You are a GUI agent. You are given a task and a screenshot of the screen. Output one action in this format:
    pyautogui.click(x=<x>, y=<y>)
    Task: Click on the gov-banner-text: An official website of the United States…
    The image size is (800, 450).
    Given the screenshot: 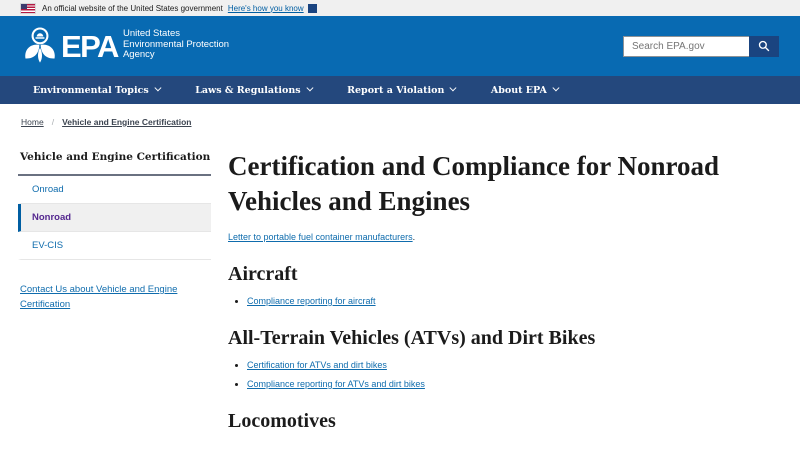 What is the action you would take?
    pyautogui.click(x=132, y=8)
    